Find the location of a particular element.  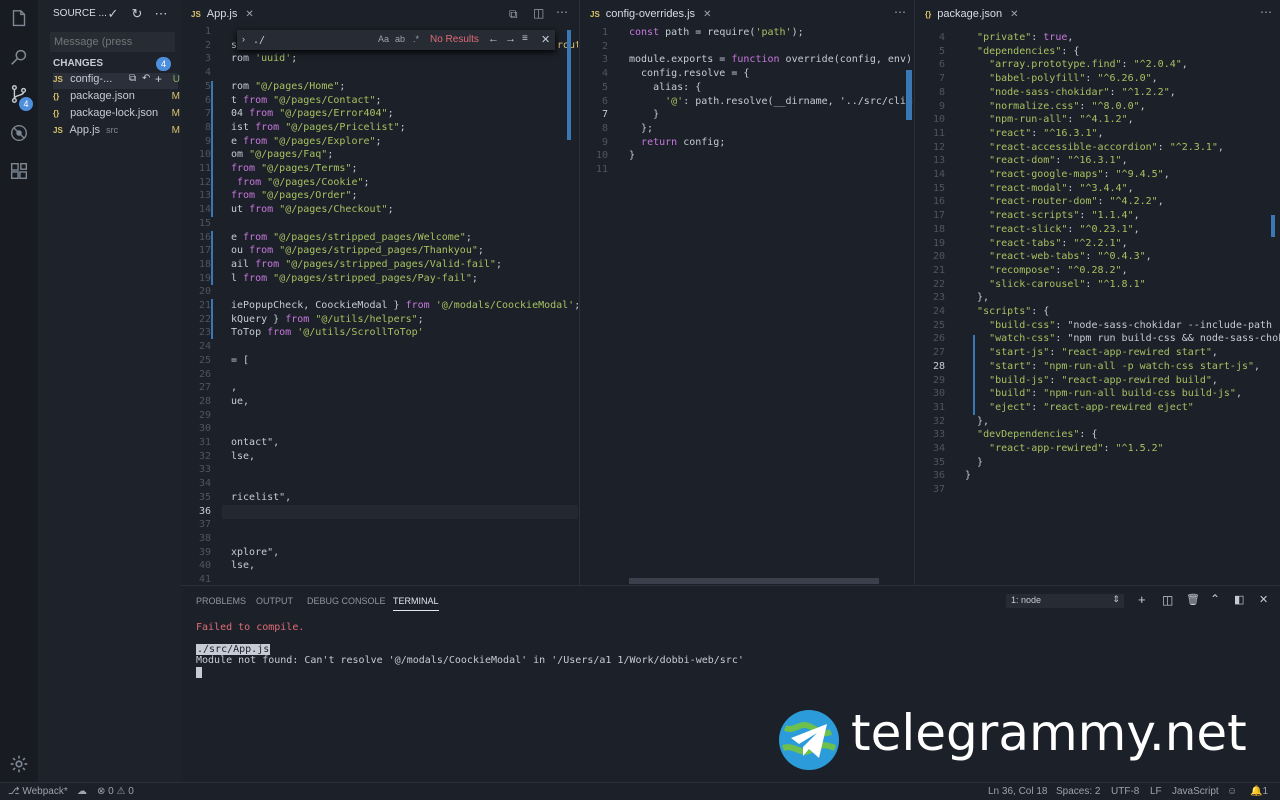

debug-icon is located at coordinates (19, 133).